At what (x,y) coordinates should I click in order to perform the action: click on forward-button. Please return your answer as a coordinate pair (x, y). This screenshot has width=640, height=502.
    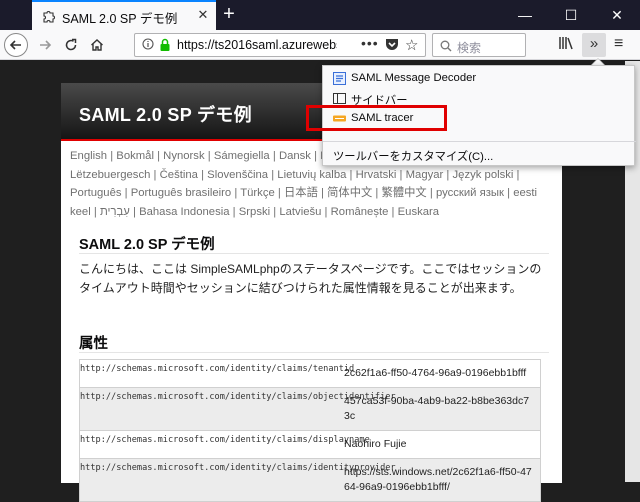
    Looking at the image, I should click on (45, 45).